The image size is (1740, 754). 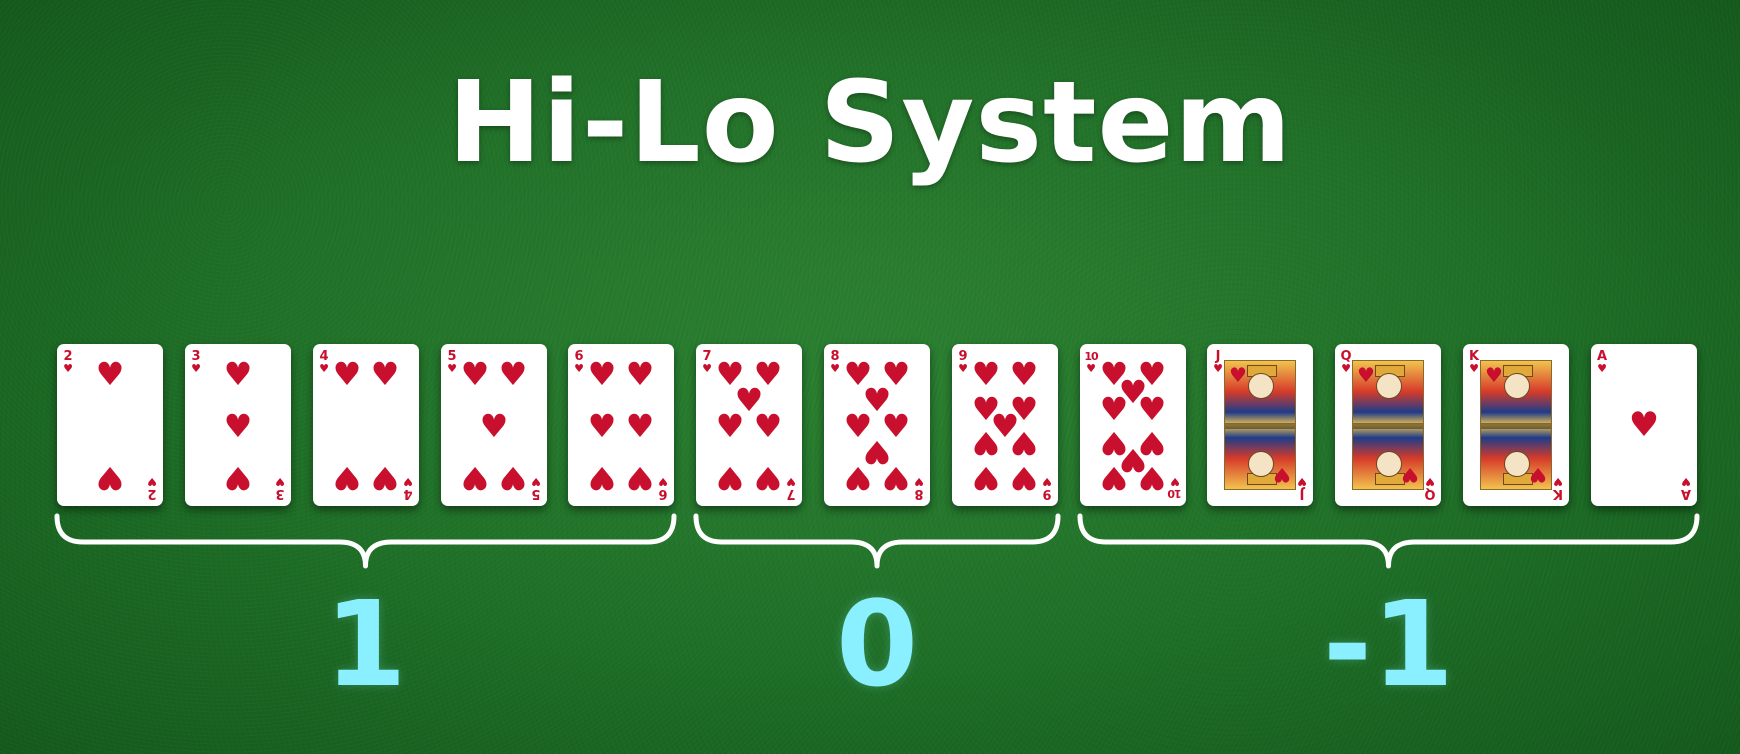 I want to click on playing-card-k: K ♥ K ♥ ♥ ♥, so click(x=1516, y=425).